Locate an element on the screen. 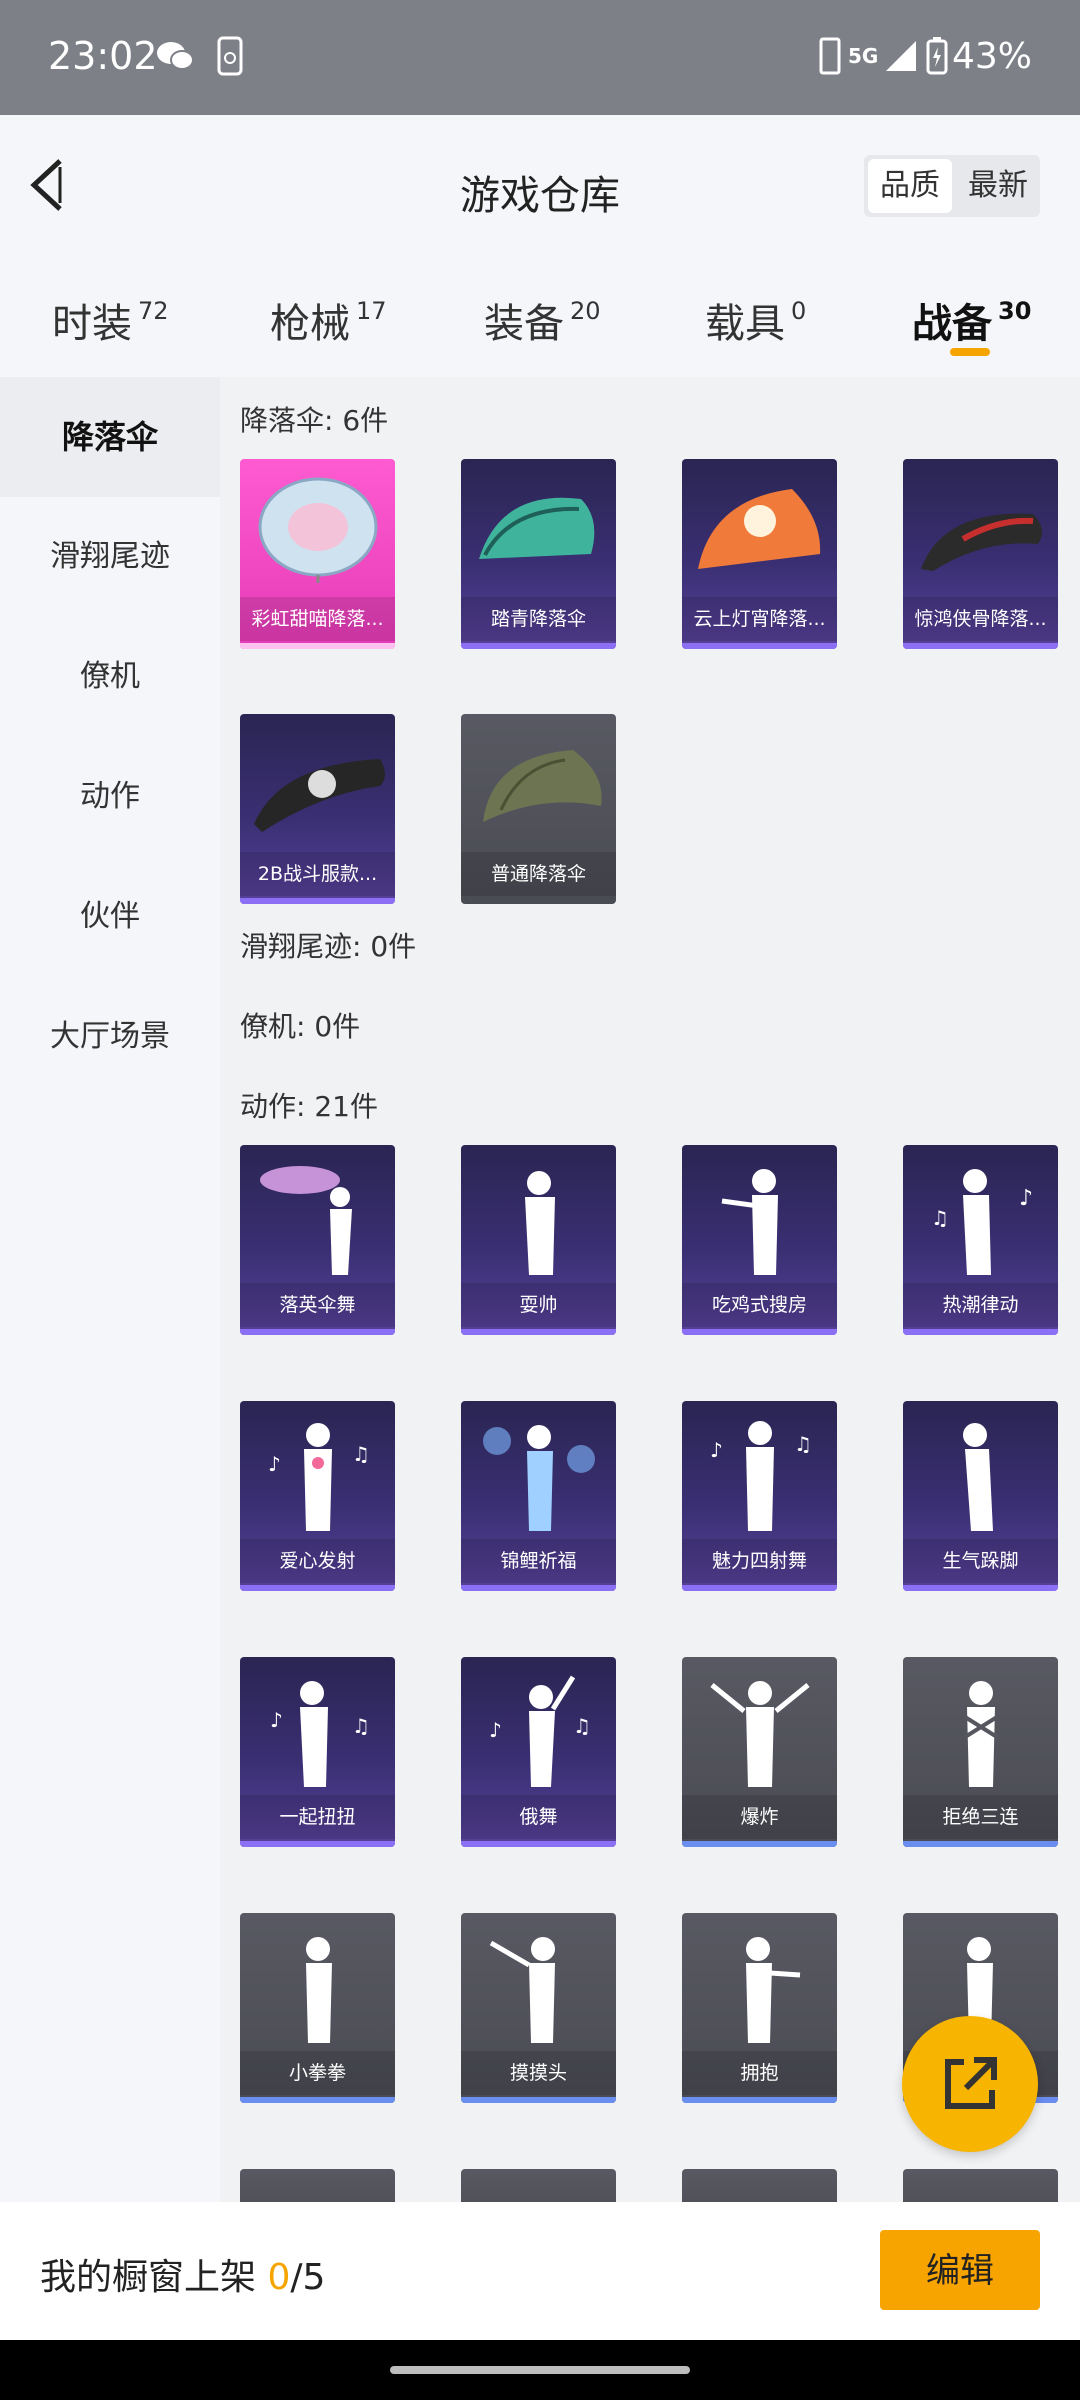 The width and height of the screenshot is (1080, 2400). item-name: 耍帅 is located at coordinates (538, 1305).